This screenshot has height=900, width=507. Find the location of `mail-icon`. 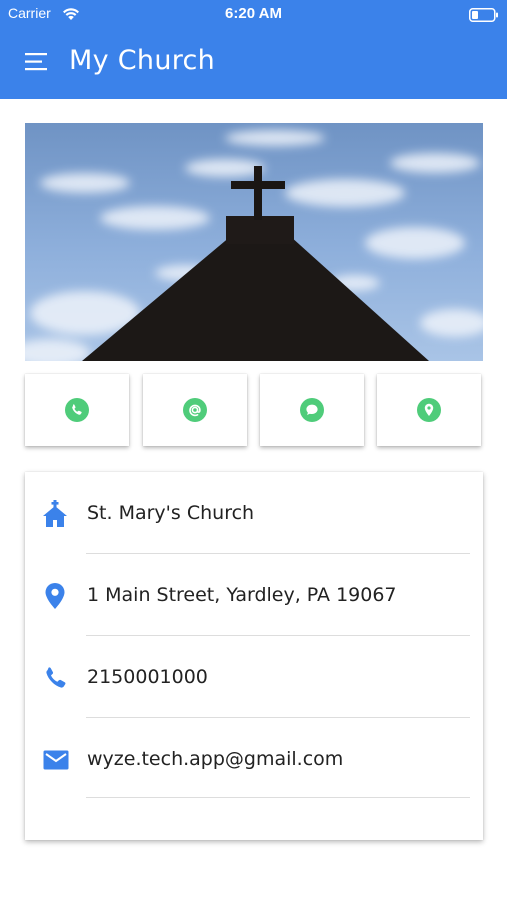

mail-icon is located at coordinates (56, 762).